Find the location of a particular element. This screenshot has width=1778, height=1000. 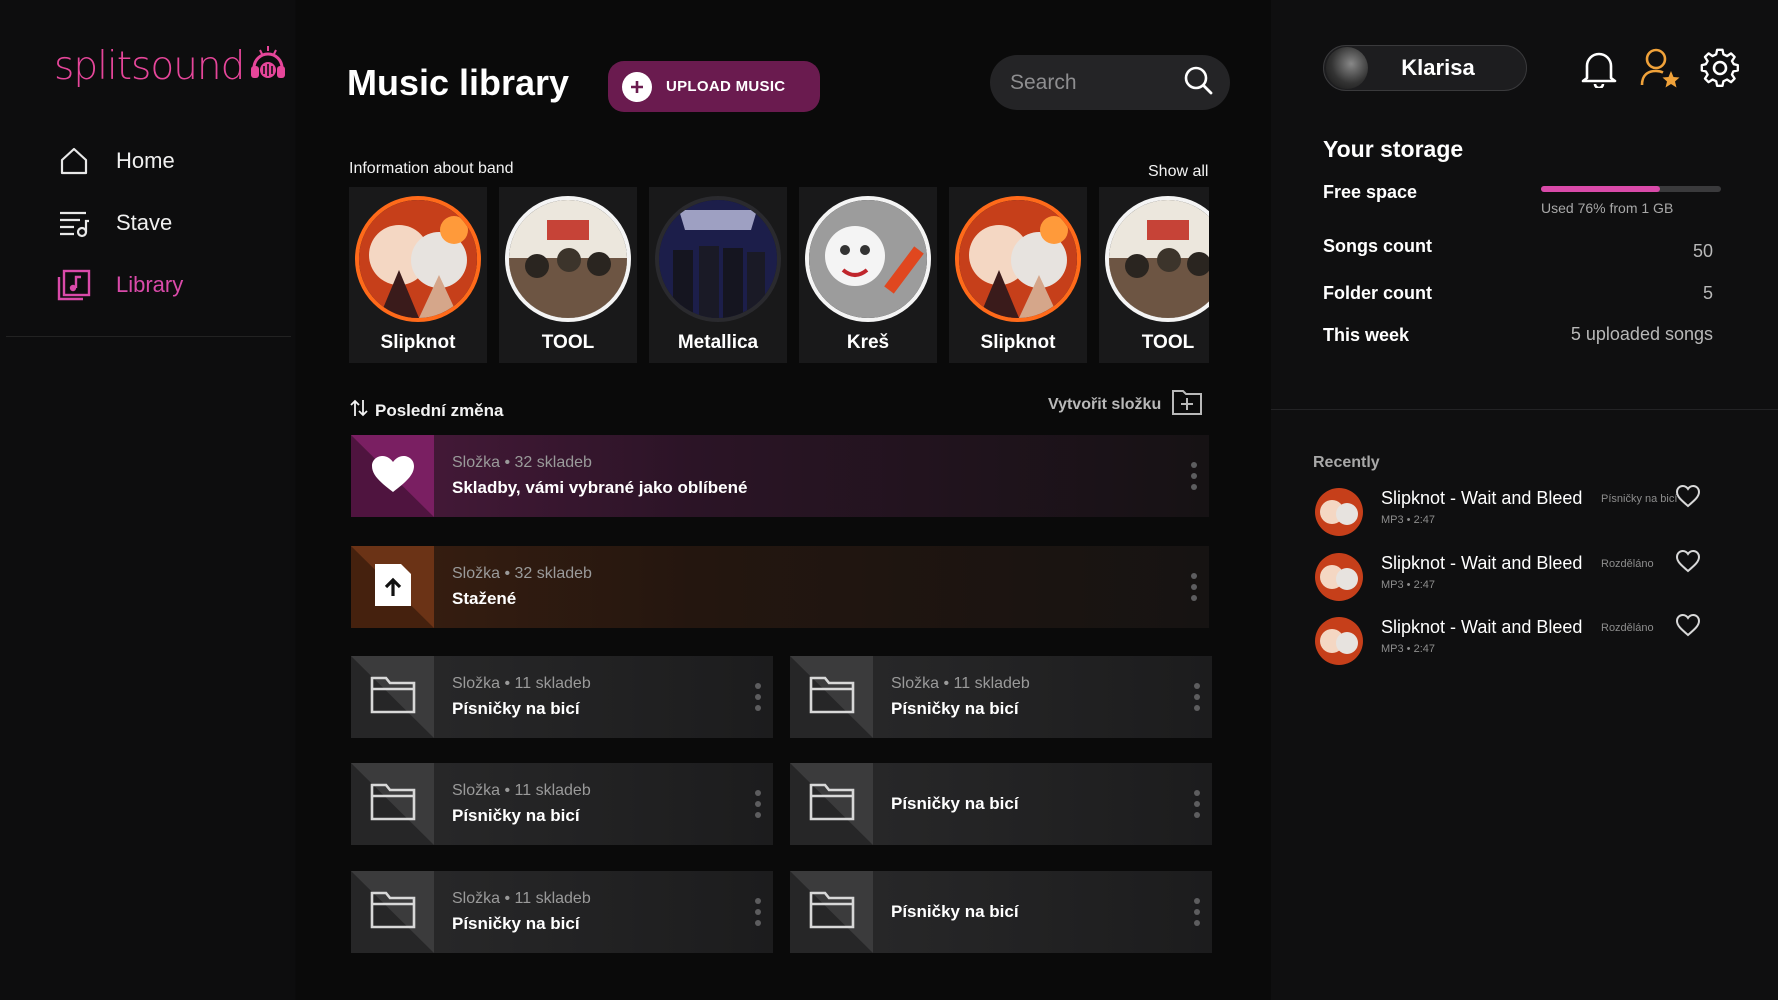

app-logo: splitsound is located at coordinates (171, 66).